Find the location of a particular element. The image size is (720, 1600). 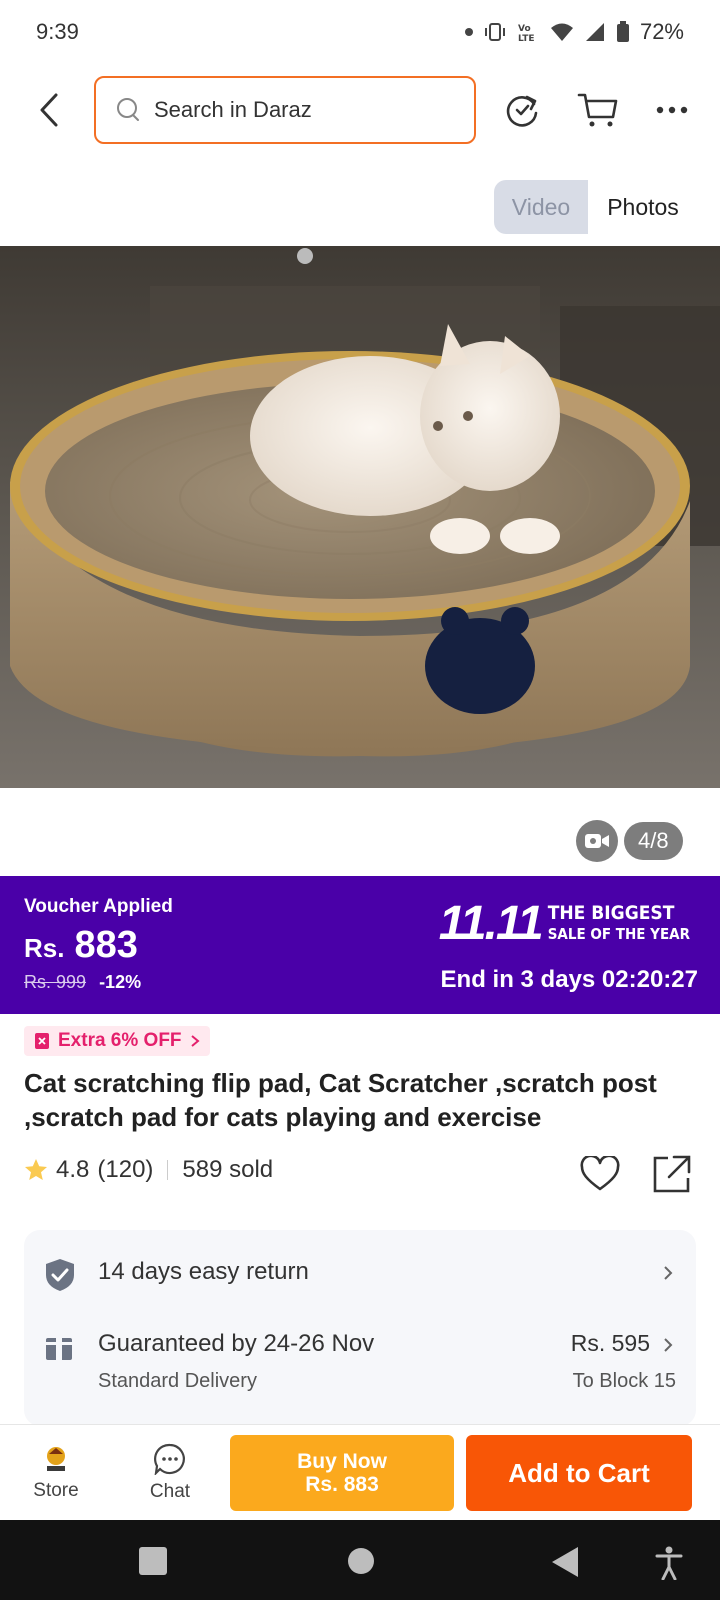

refresh-icon is located at coordinates (522, 111).